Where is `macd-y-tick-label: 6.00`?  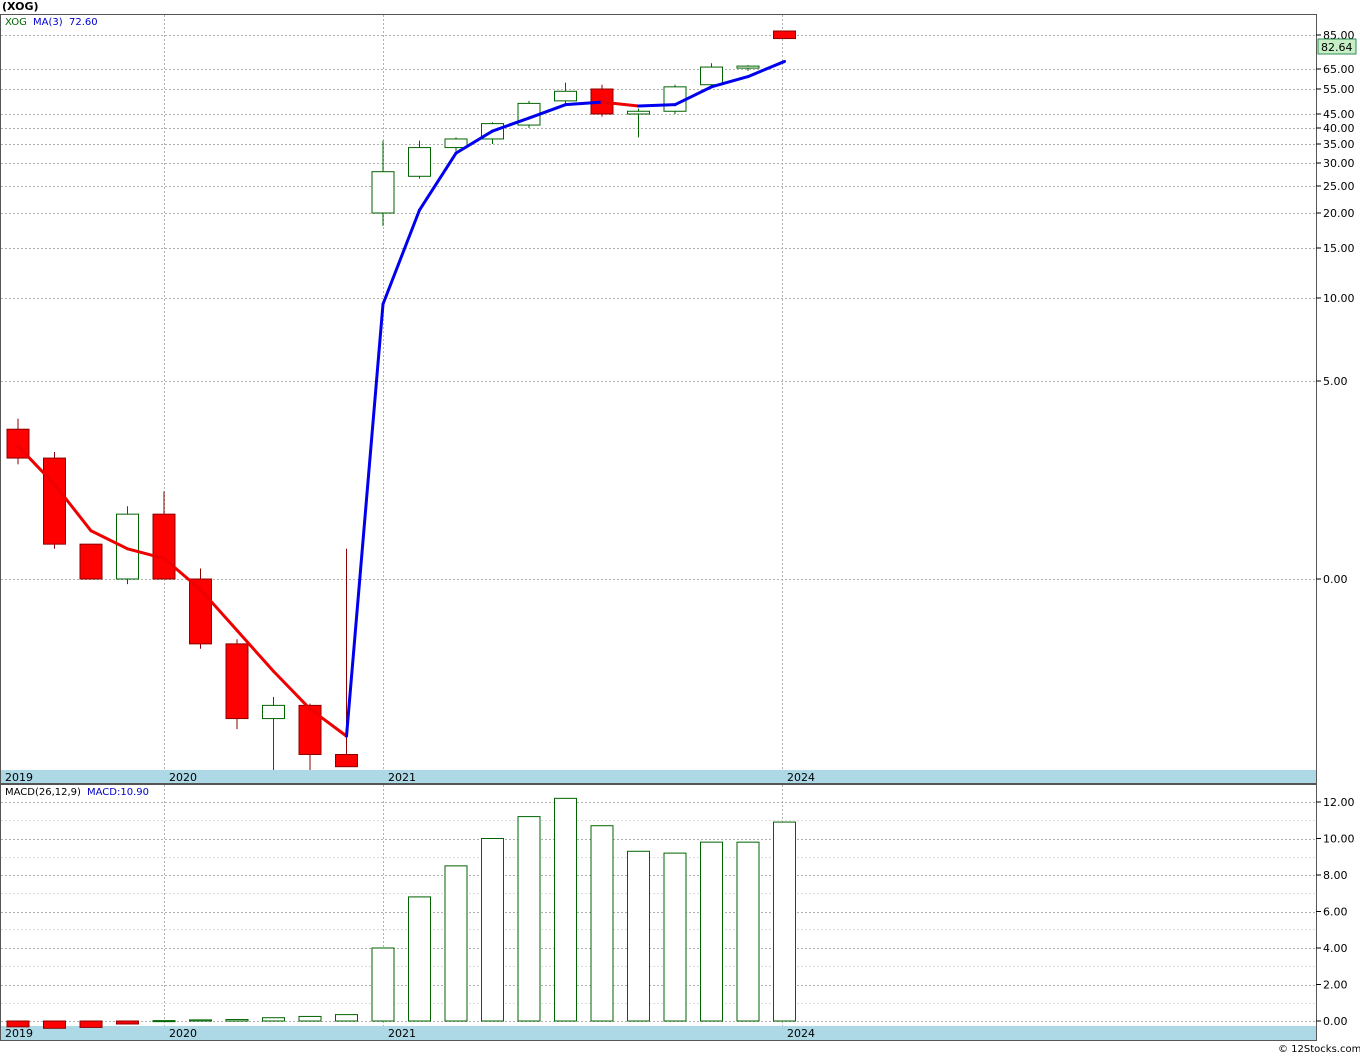
macd-y-tick-label: 6.00 is located at coordinates (1335, 912).